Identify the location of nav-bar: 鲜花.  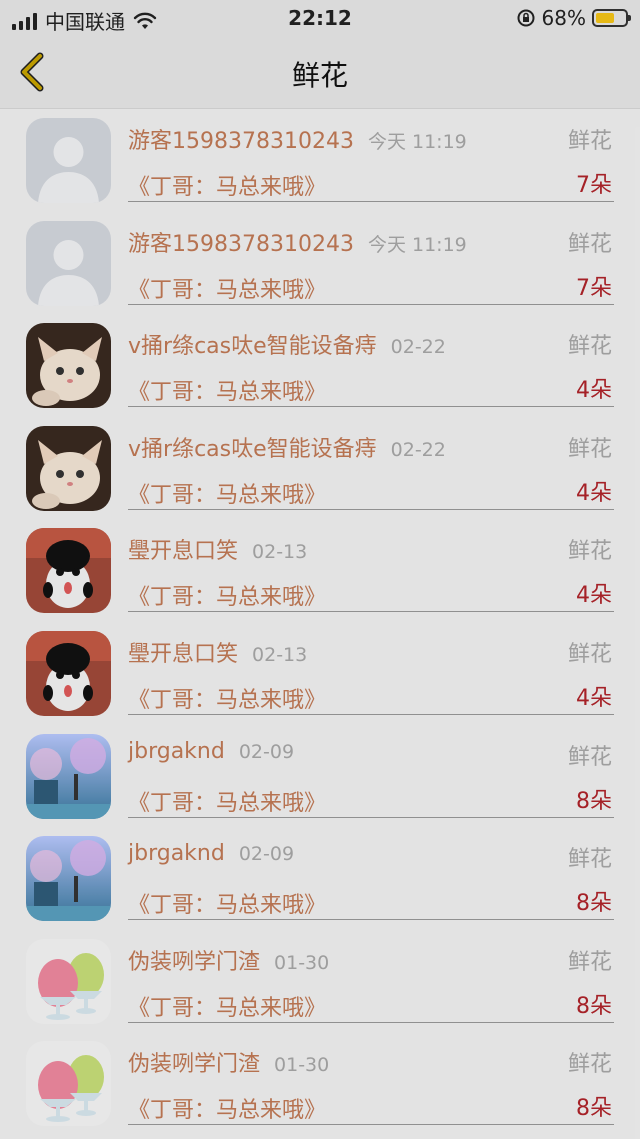
(320, 72).